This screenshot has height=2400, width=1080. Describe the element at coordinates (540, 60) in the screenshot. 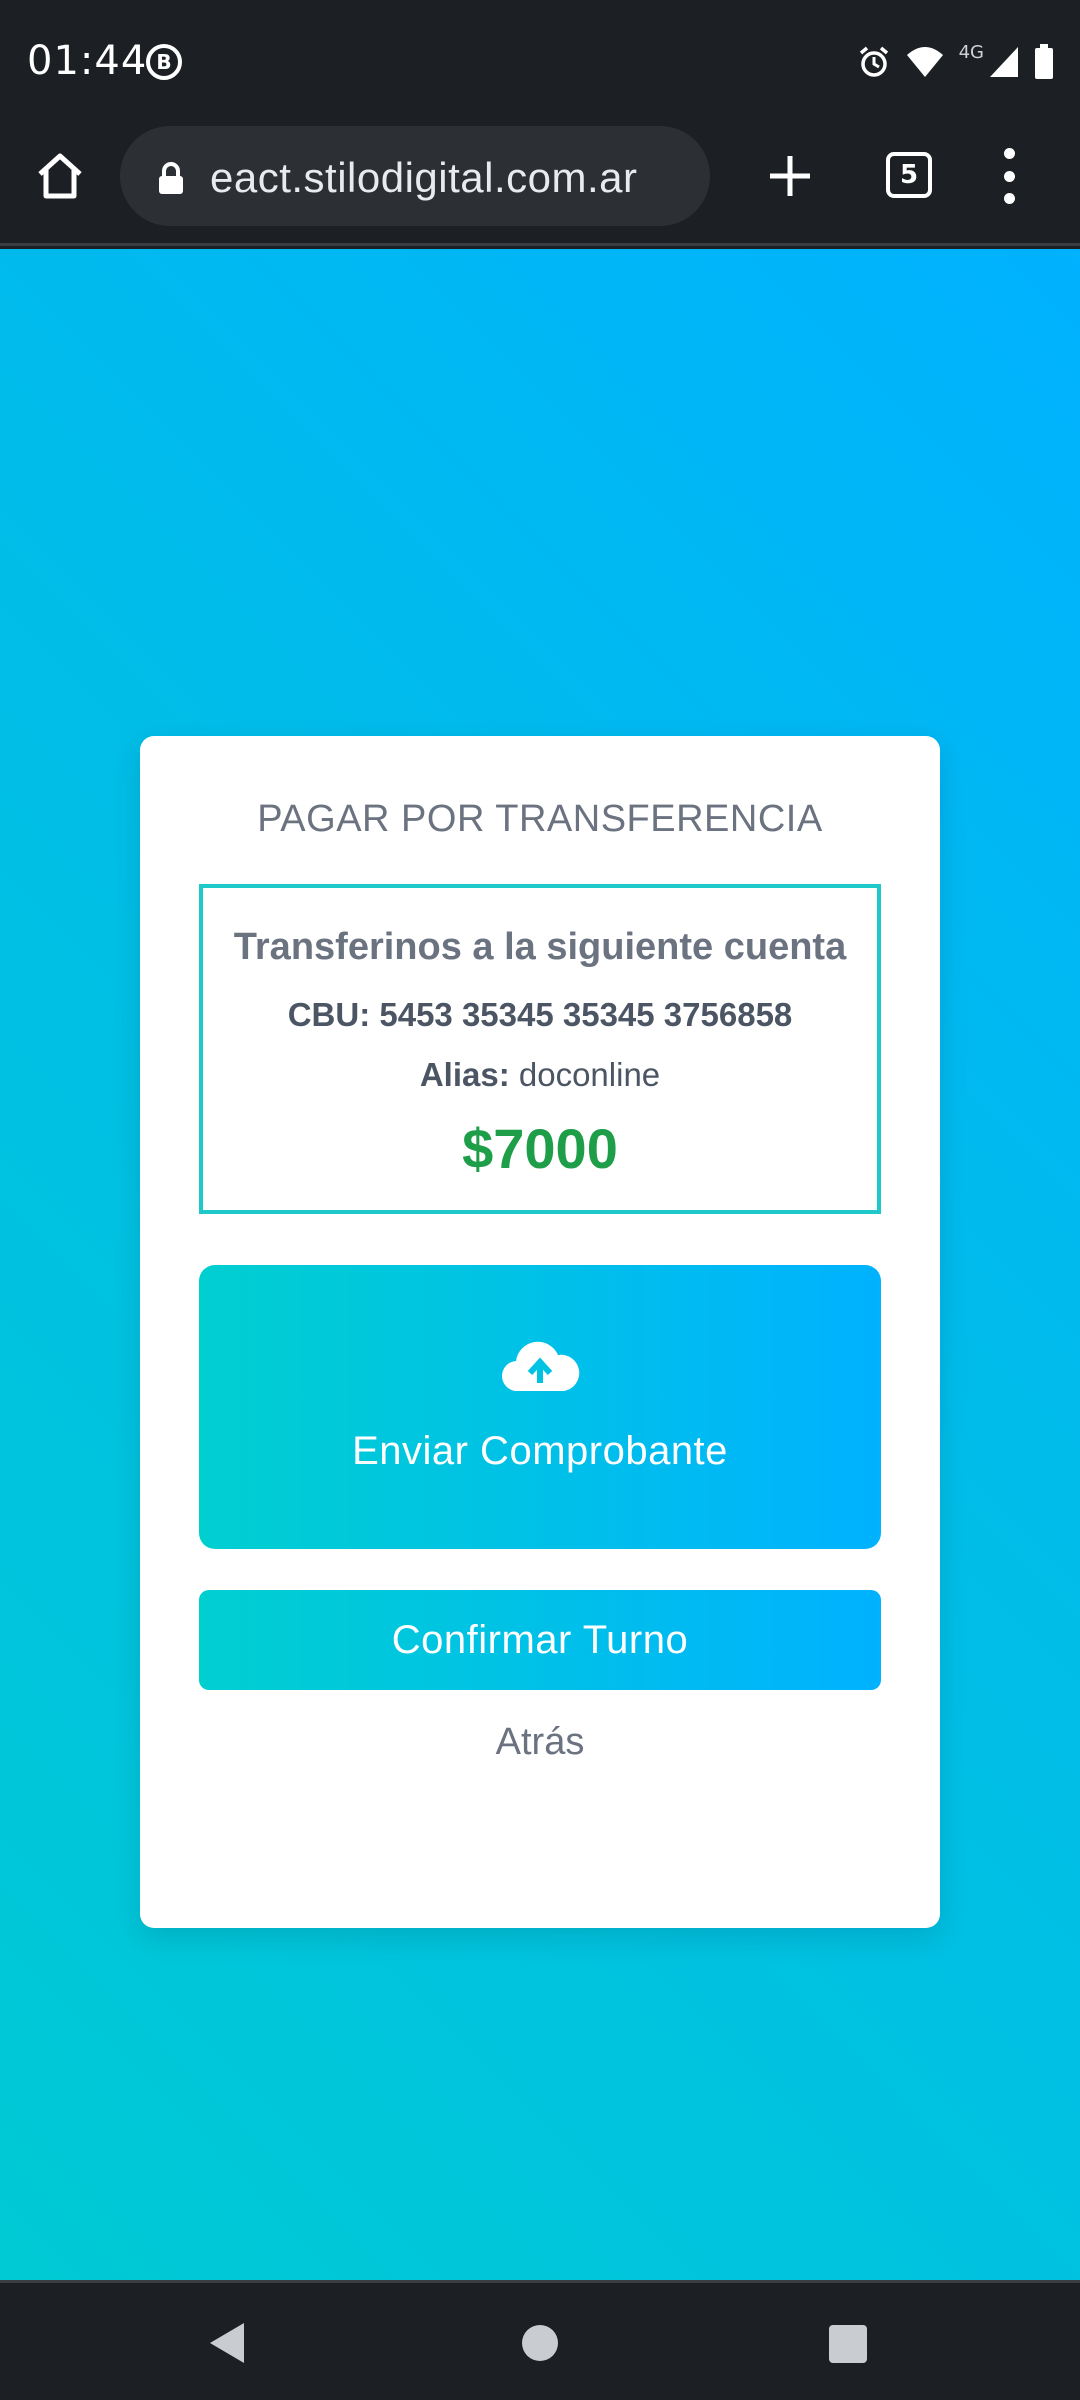

I see `status-bar: 01:44 B 4G` at that location.